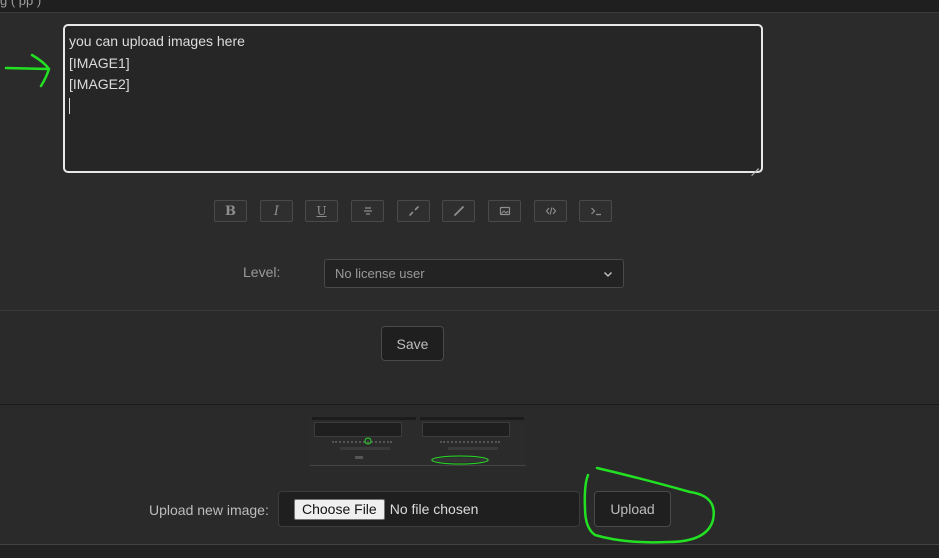 The width and height of the screenshot is (939, 558). I want to click on bold-button: B, so click(230, 211).